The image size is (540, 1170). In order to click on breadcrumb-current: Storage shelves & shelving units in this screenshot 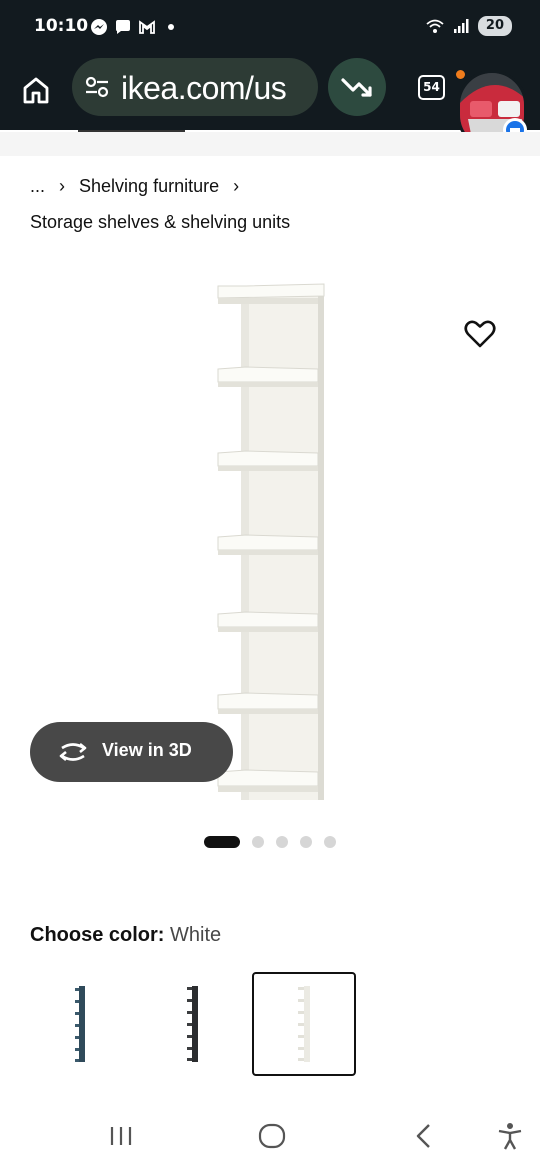, I will do `click(160, 222)`.